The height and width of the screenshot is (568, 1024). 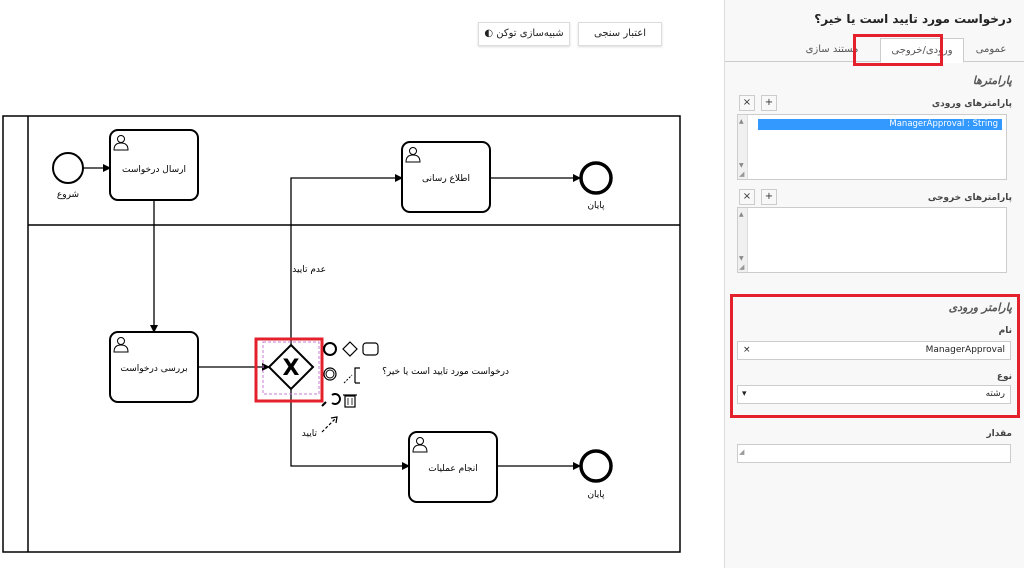 What do you see at coordinates (872, 147) in the screenshot?
I see `input-params-list: ▲ ▼ ◢ ManagerApproval : String` at bounding box center [872, 147].